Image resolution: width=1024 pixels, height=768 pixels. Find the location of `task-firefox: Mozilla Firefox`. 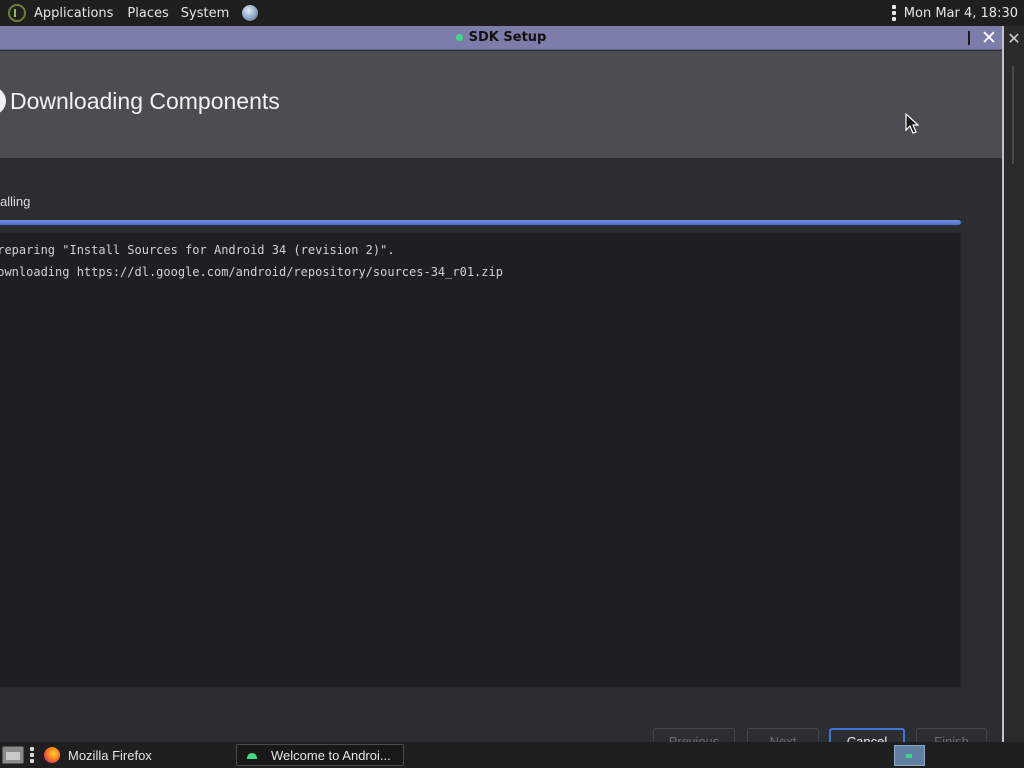

task-firefox: Mozilla Firefox is located at coordinates (116, 755).